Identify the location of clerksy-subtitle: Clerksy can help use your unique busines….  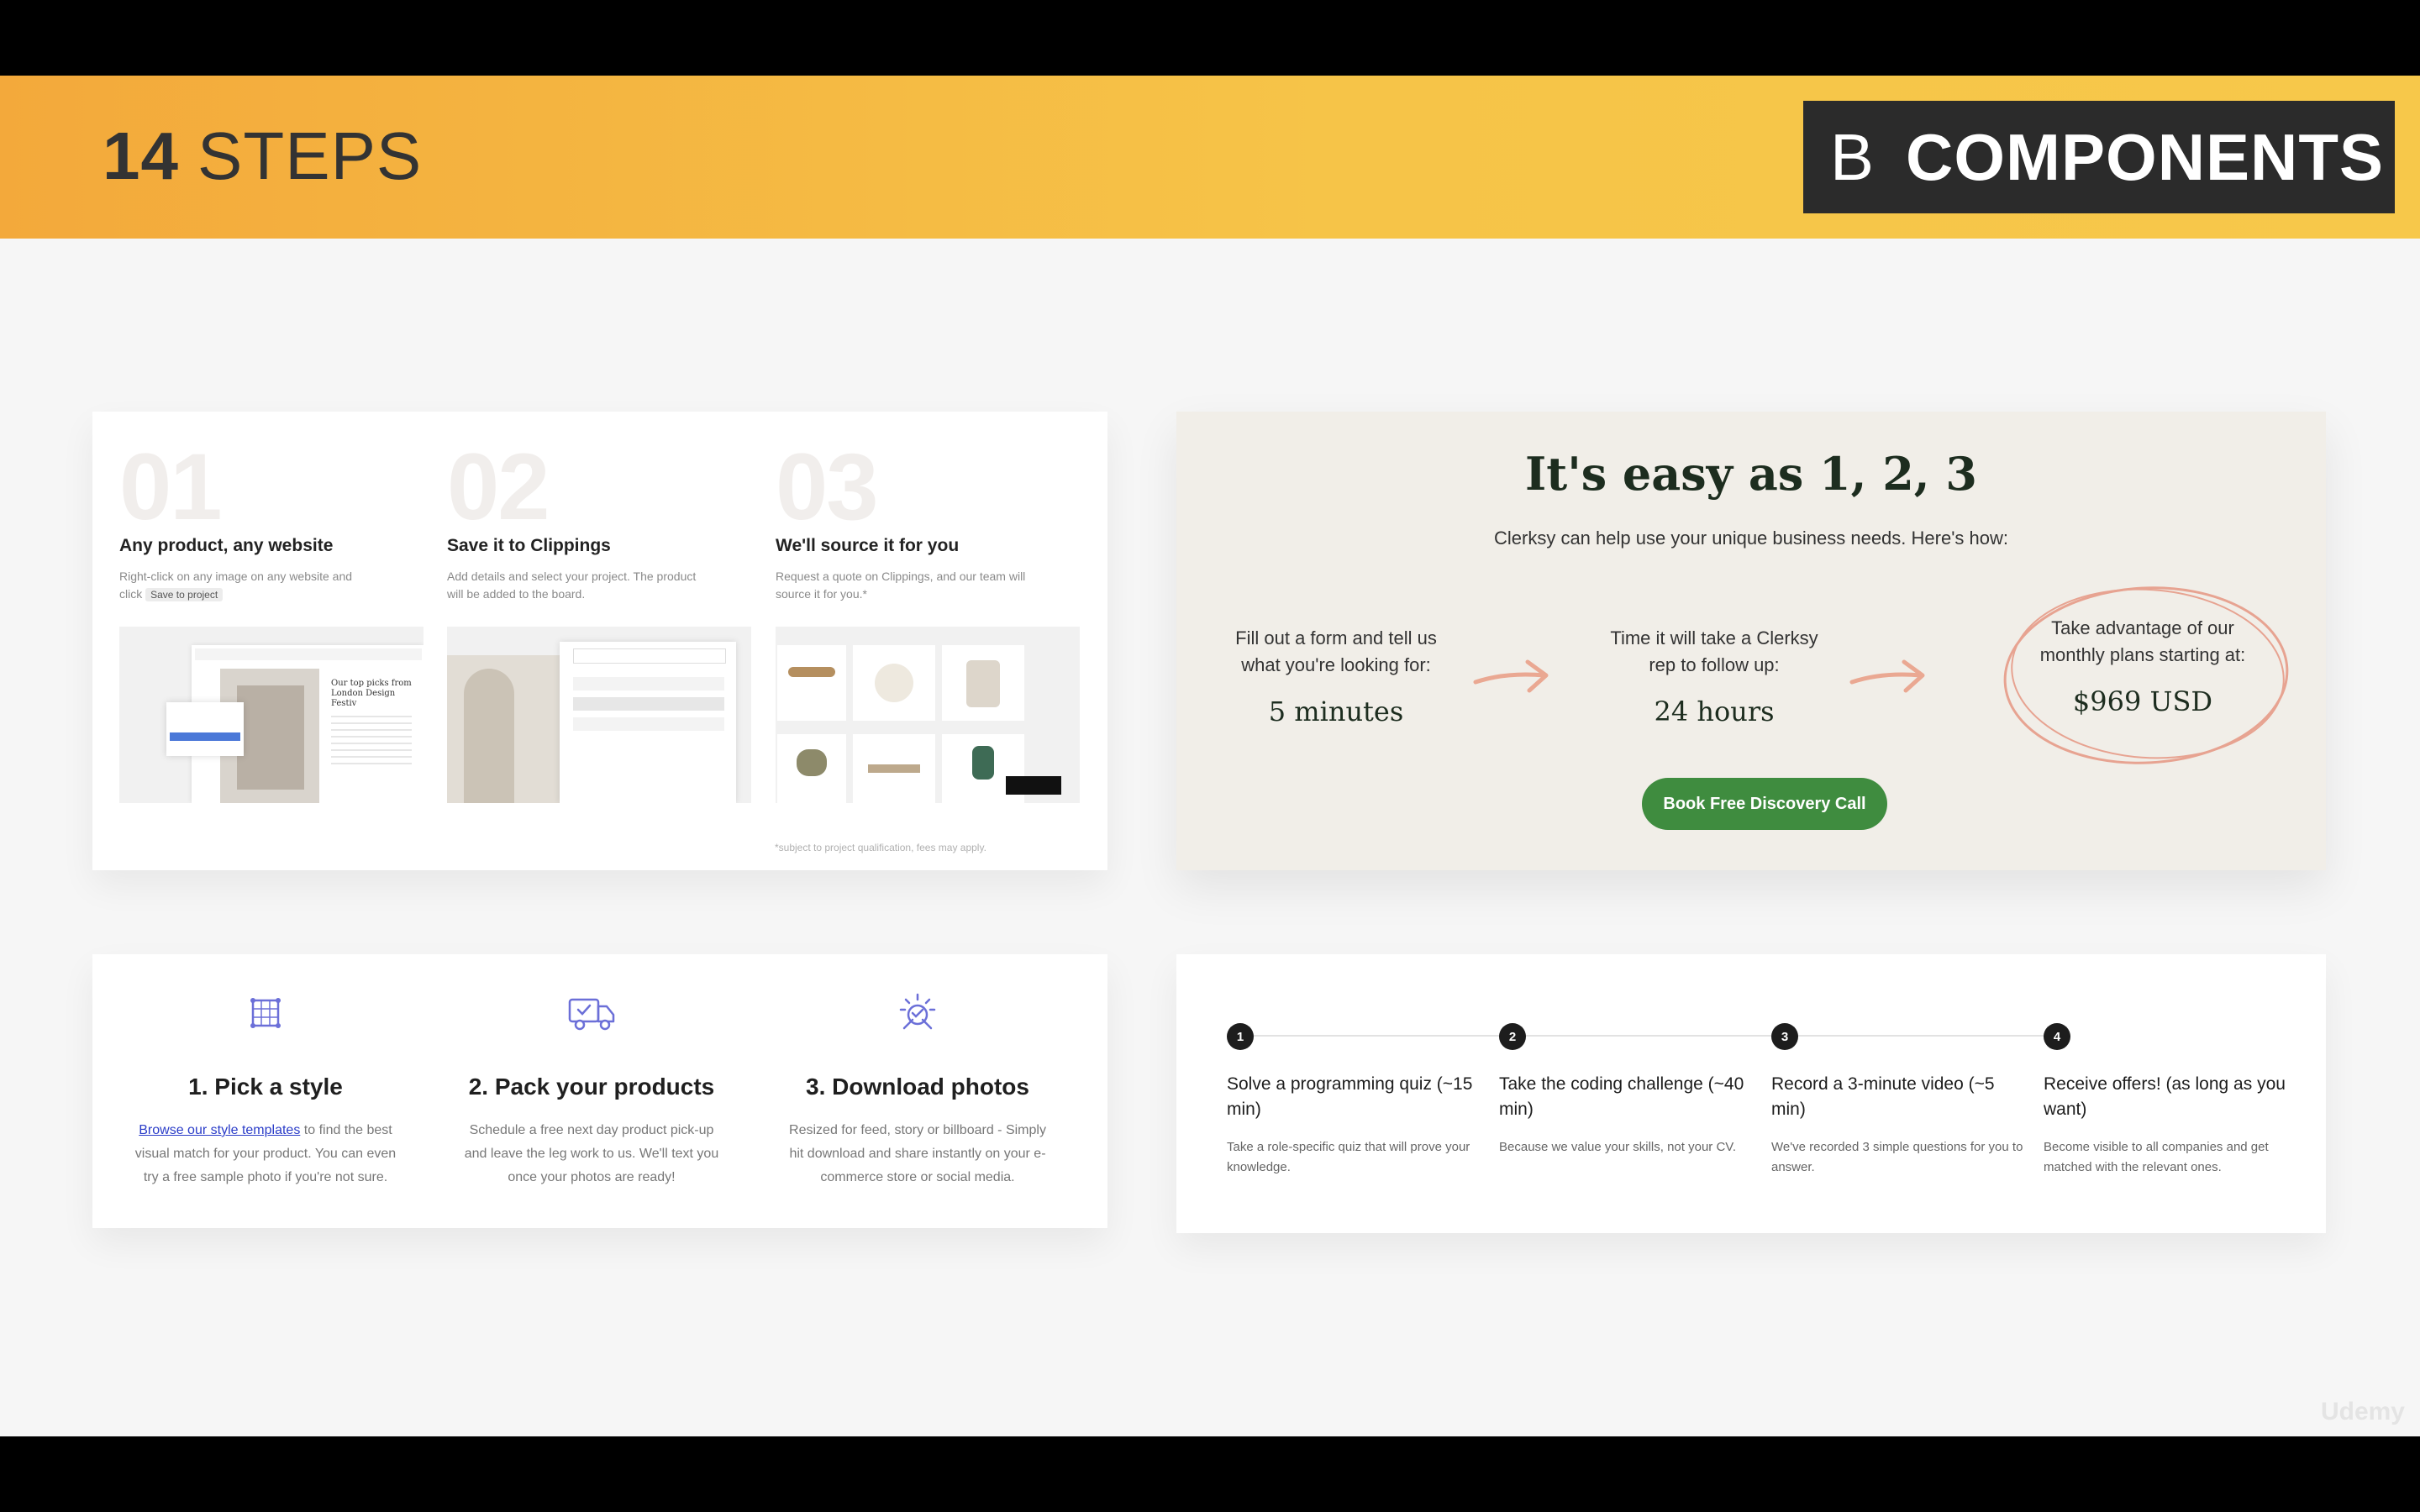
(1751, 538).